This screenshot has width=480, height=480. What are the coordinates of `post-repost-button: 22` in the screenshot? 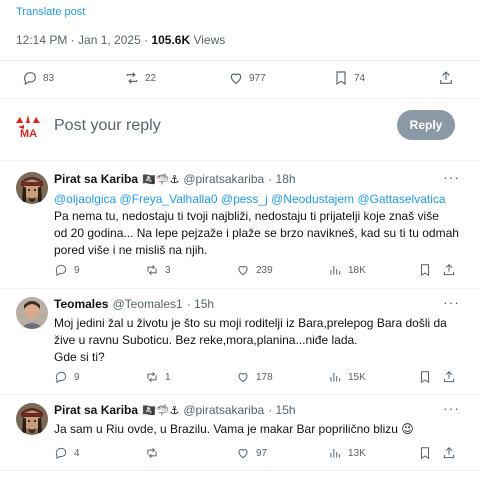 It's located at (140, 78).